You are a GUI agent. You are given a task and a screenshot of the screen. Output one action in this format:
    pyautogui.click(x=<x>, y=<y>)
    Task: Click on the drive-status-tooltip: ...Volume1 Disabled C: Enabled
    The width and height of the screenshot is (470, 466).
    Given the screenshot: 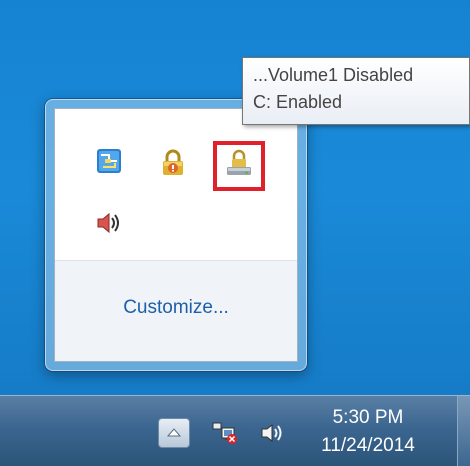 What is the action you would take?
    pyautogui.click(x=356, y=91)
    